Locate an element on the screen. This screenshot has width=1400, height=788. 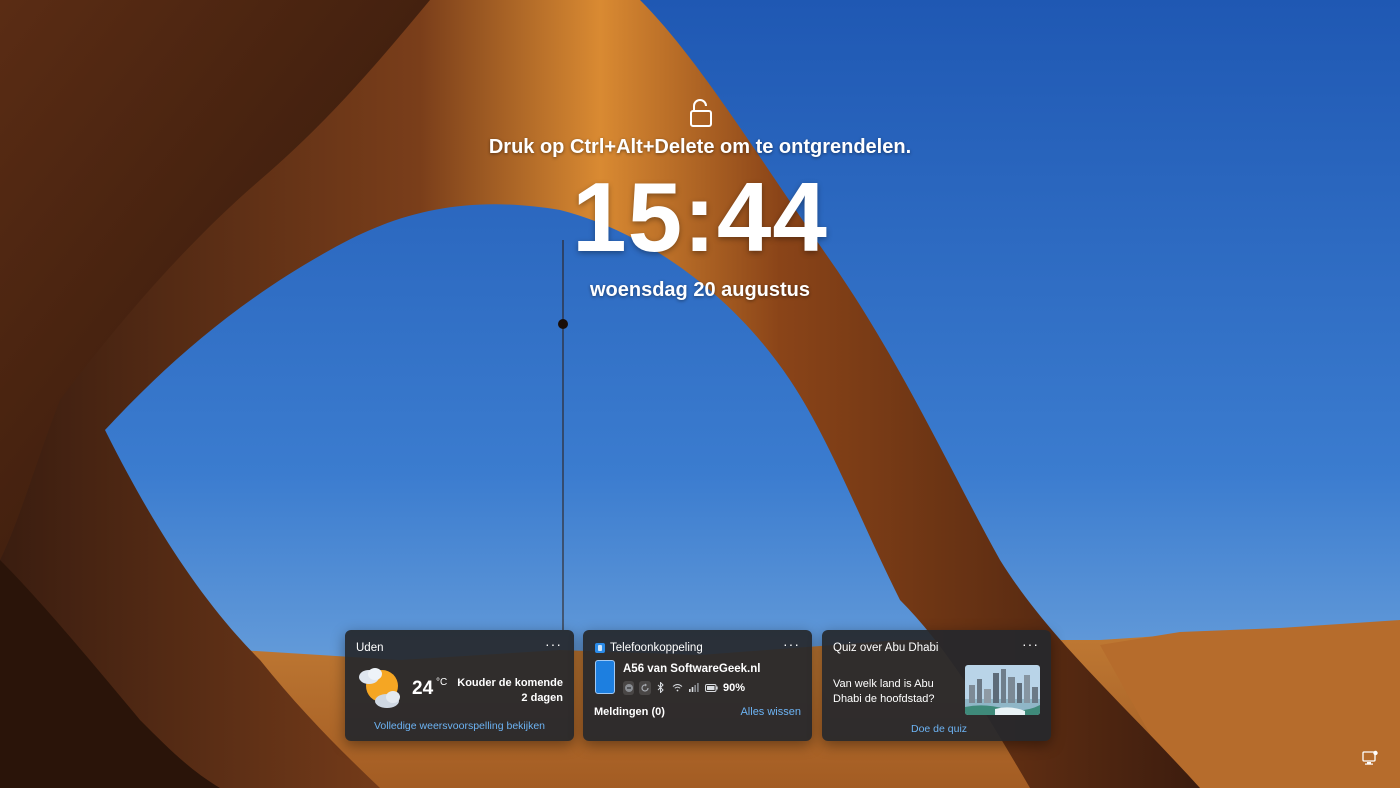
weather-location: Uden is located at coordinates (370, 648).